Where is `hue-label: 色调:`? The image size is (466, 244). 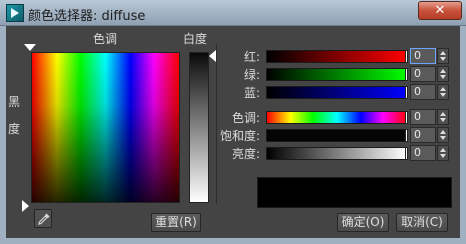 hue-label: 色调: is located at coordinates (246, 118).